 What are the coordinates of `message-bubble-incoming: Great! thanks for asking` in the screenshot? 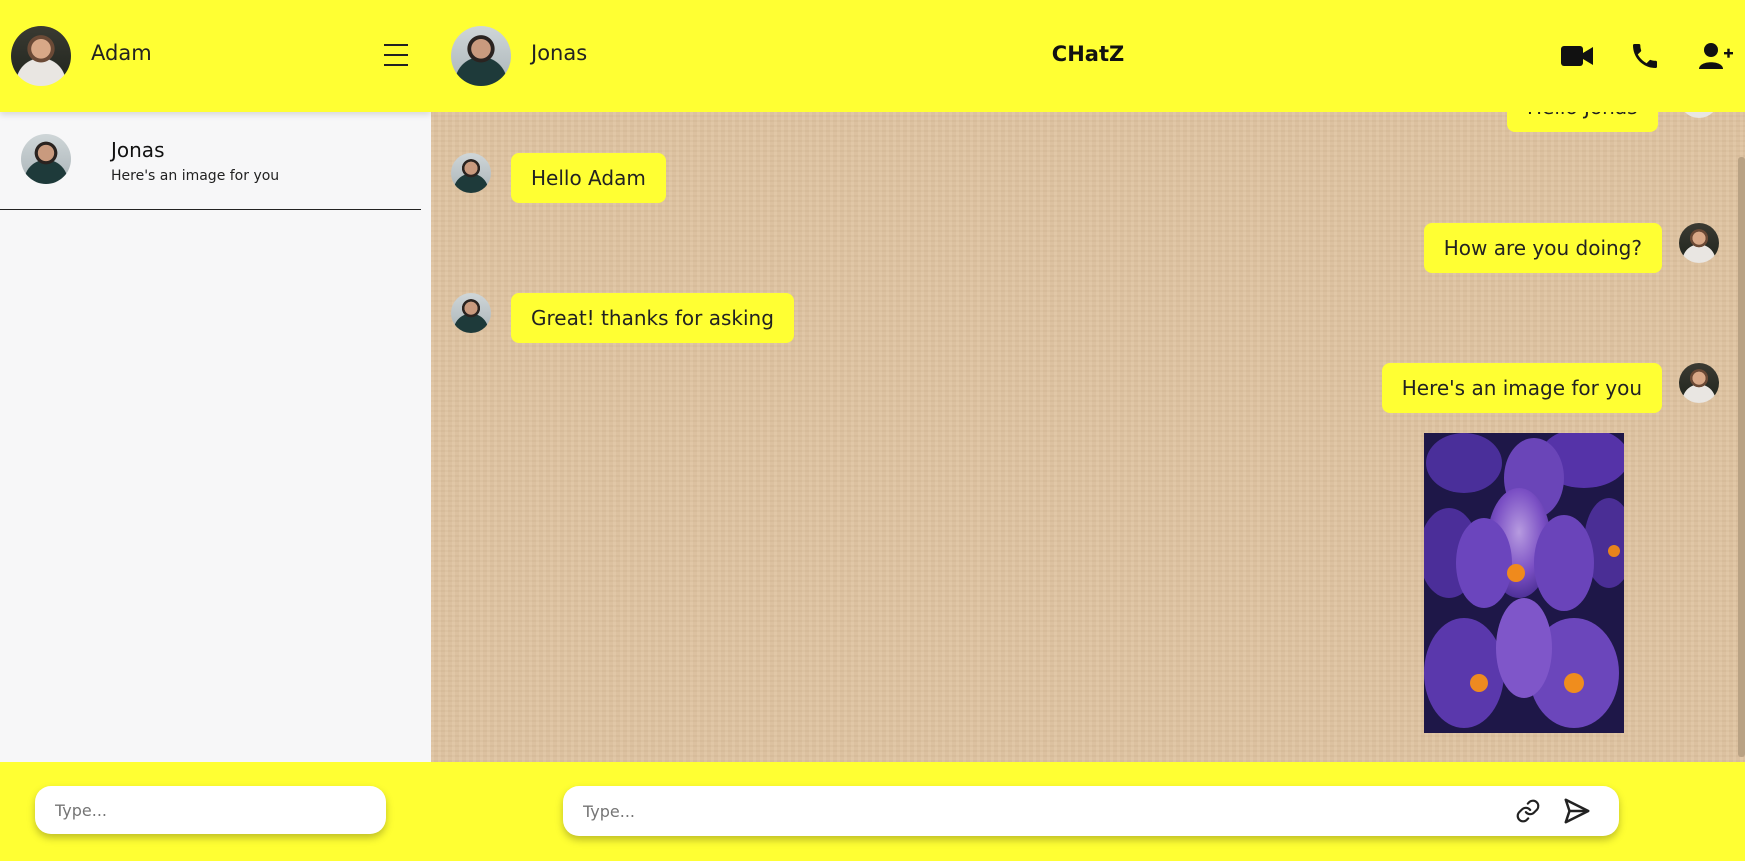 It's located at (652, 318).